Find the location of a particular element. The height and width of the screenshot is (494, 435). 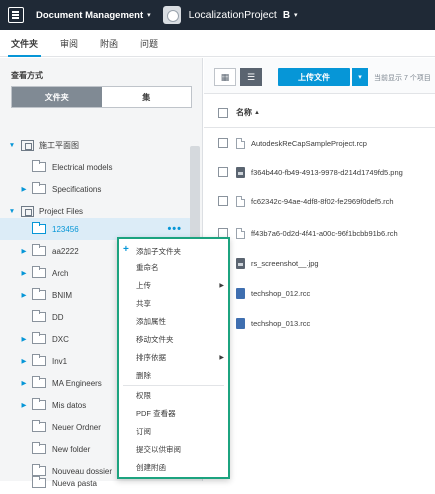

file-row: techshop_013.rcc is located at coordinates (319, 323).